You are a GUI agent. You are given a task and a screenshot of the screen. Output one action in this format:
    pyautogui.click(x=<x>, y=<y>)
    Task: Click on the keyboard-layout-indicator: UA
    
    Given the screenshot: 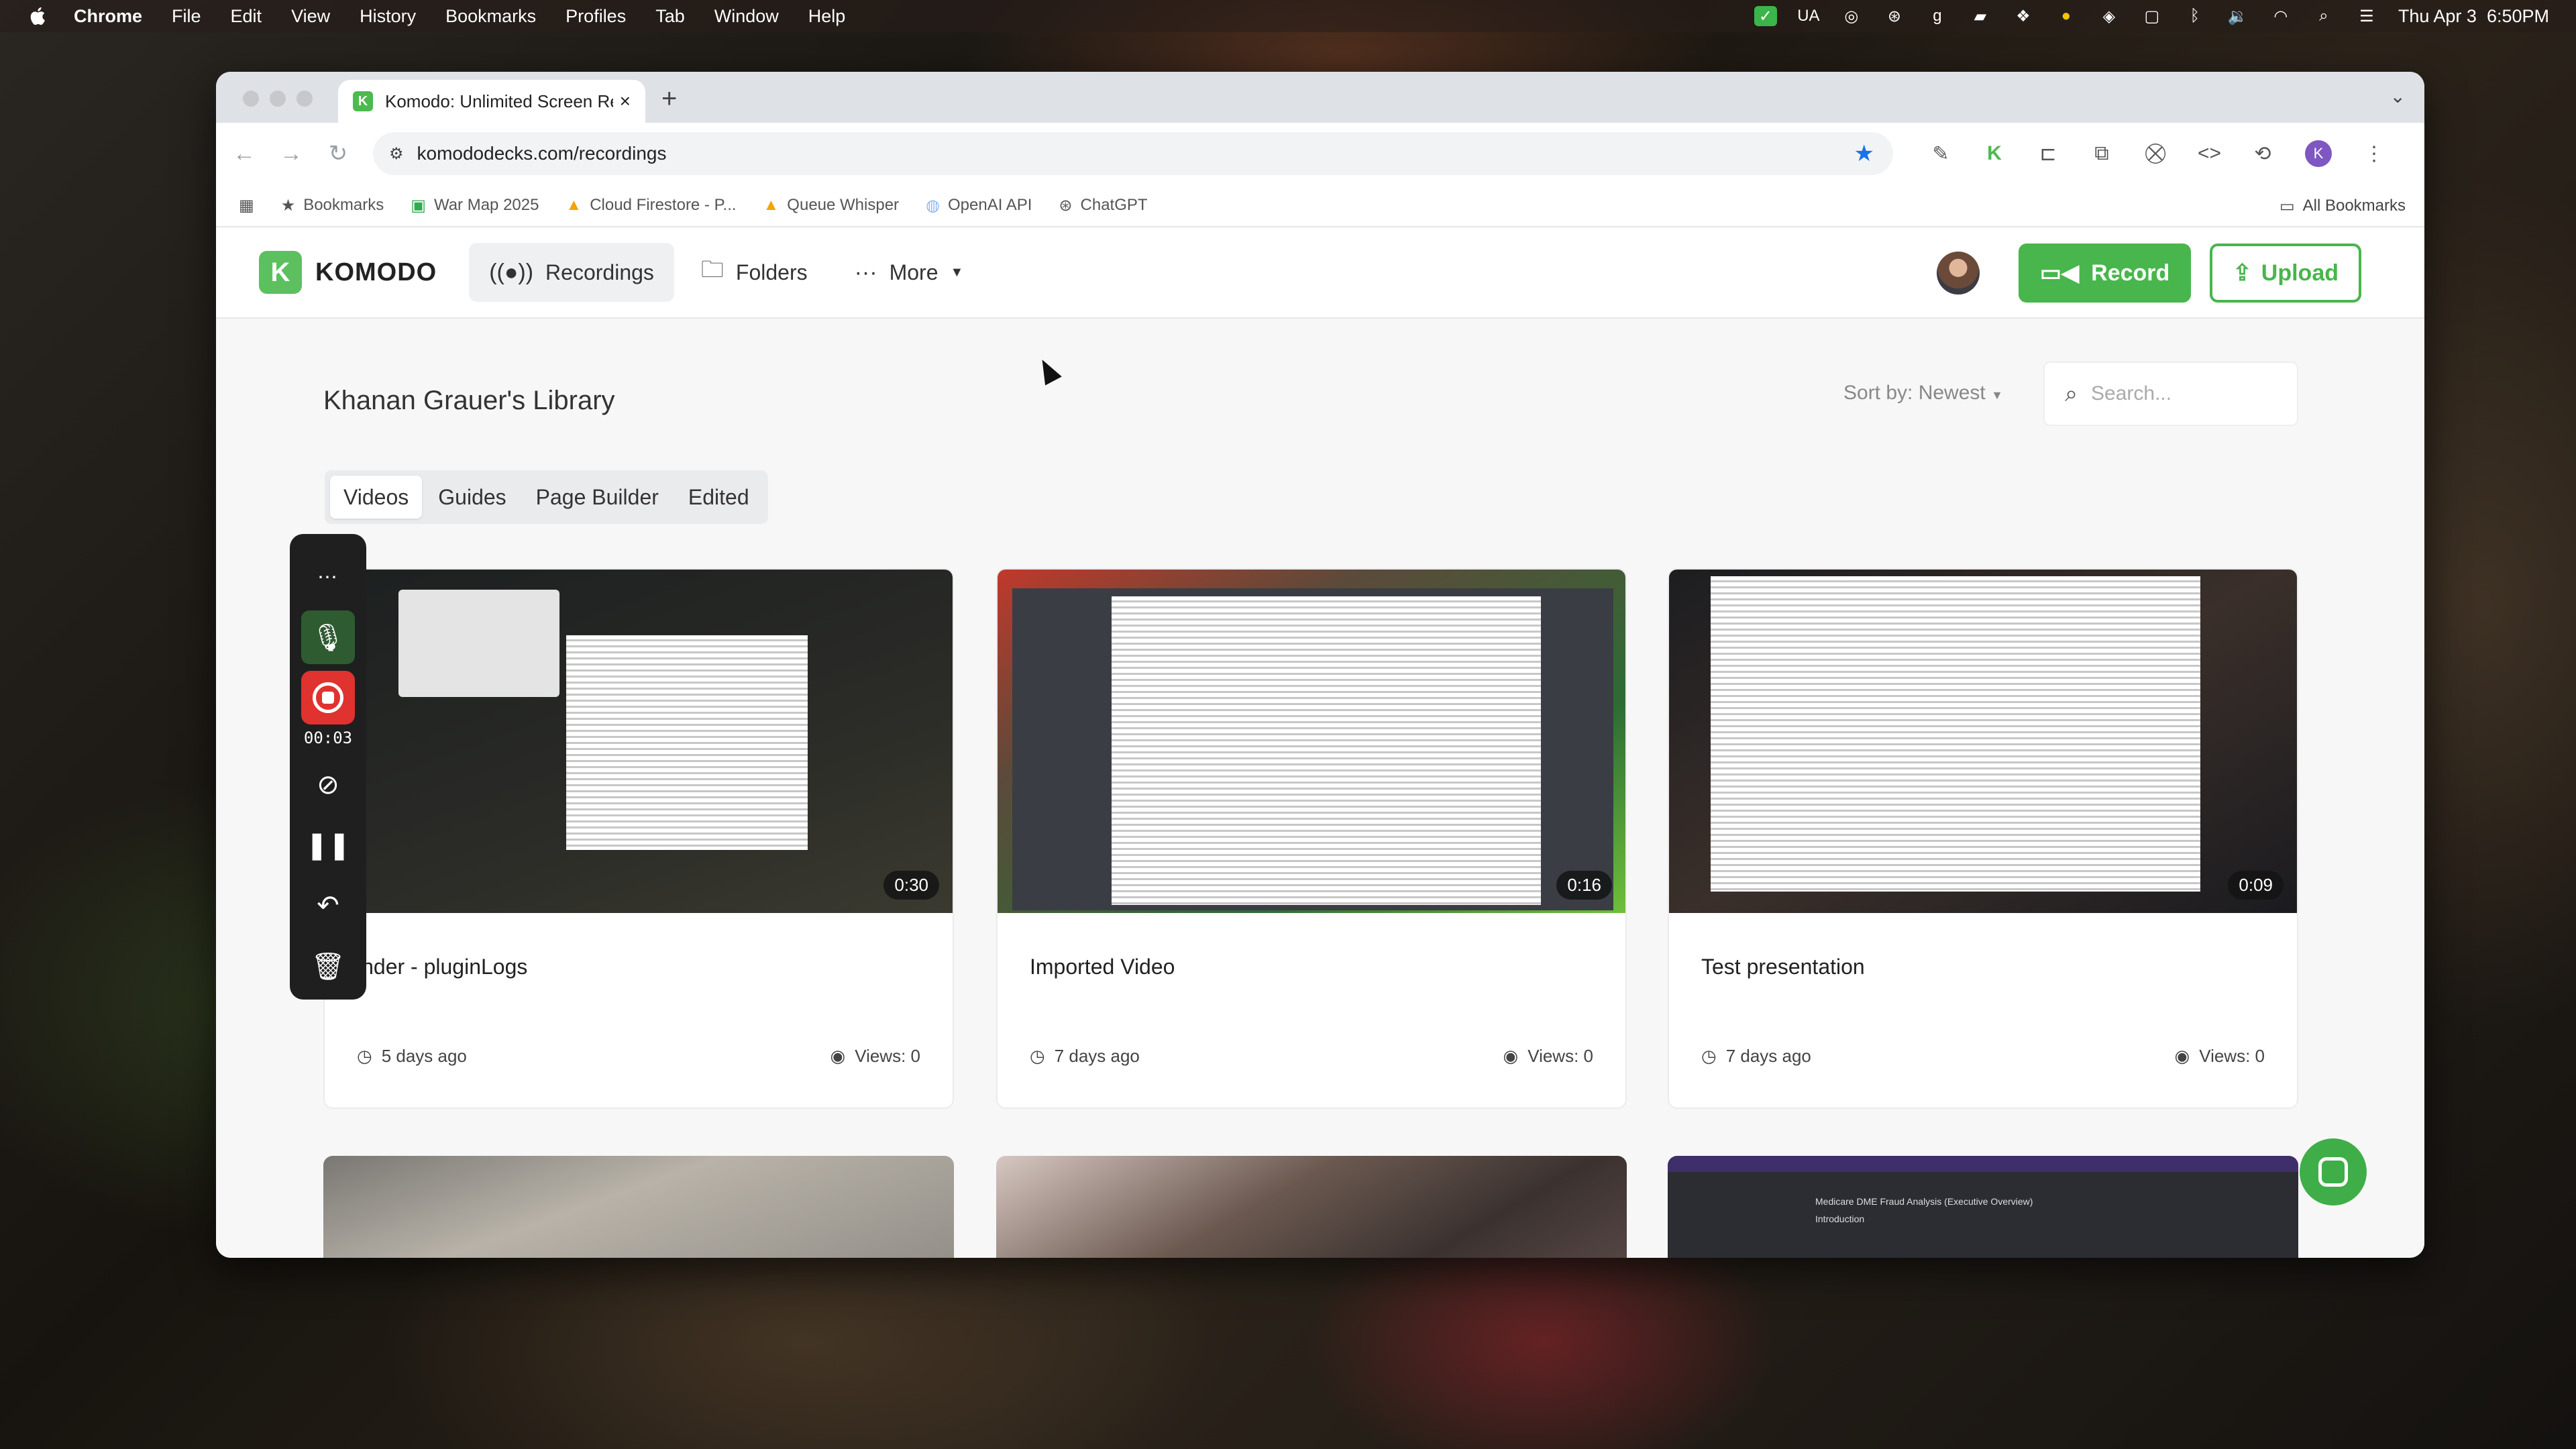 What is the action you would take?
    pyautogui.click(x=1808, y=16)
    